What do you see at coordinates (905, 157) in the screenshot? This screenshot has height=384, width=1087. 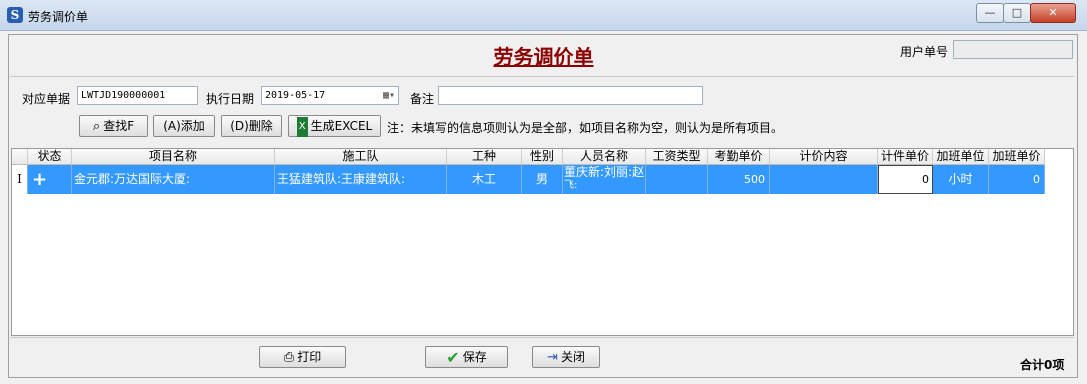 I see `col-piece-price: 计件单价` at bounding box center [905, 157].